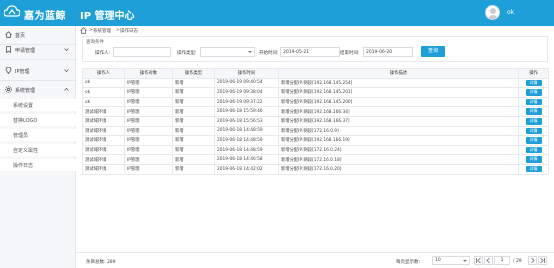 Image resolution: width=554 pixels, height=268 pixels. I want to click on sidebar-item-system: 系统管理, so click(38, 90).